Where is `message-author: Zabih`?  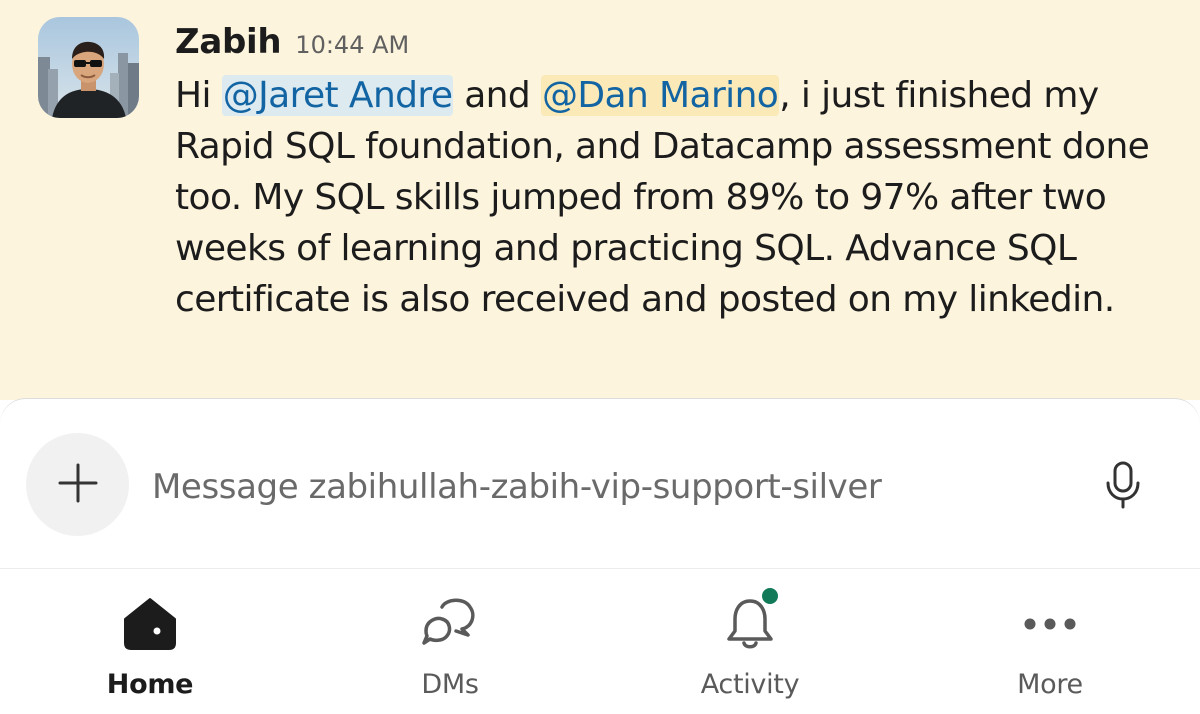
message-author: Zabih is located at coordinates (228, 42).